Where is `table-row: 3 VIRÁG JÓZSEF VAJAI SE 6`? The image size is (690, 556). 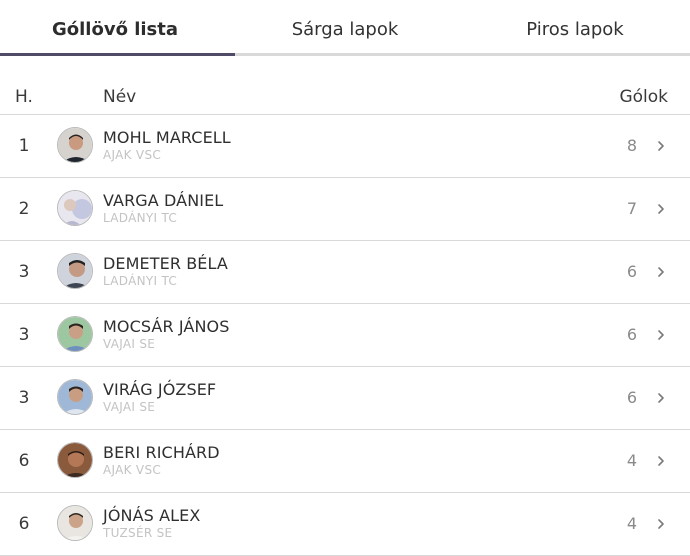
table-row: 3 VIRÁG JÓZSEF VAJAI SE 6 is located at coordinates (345, 398).